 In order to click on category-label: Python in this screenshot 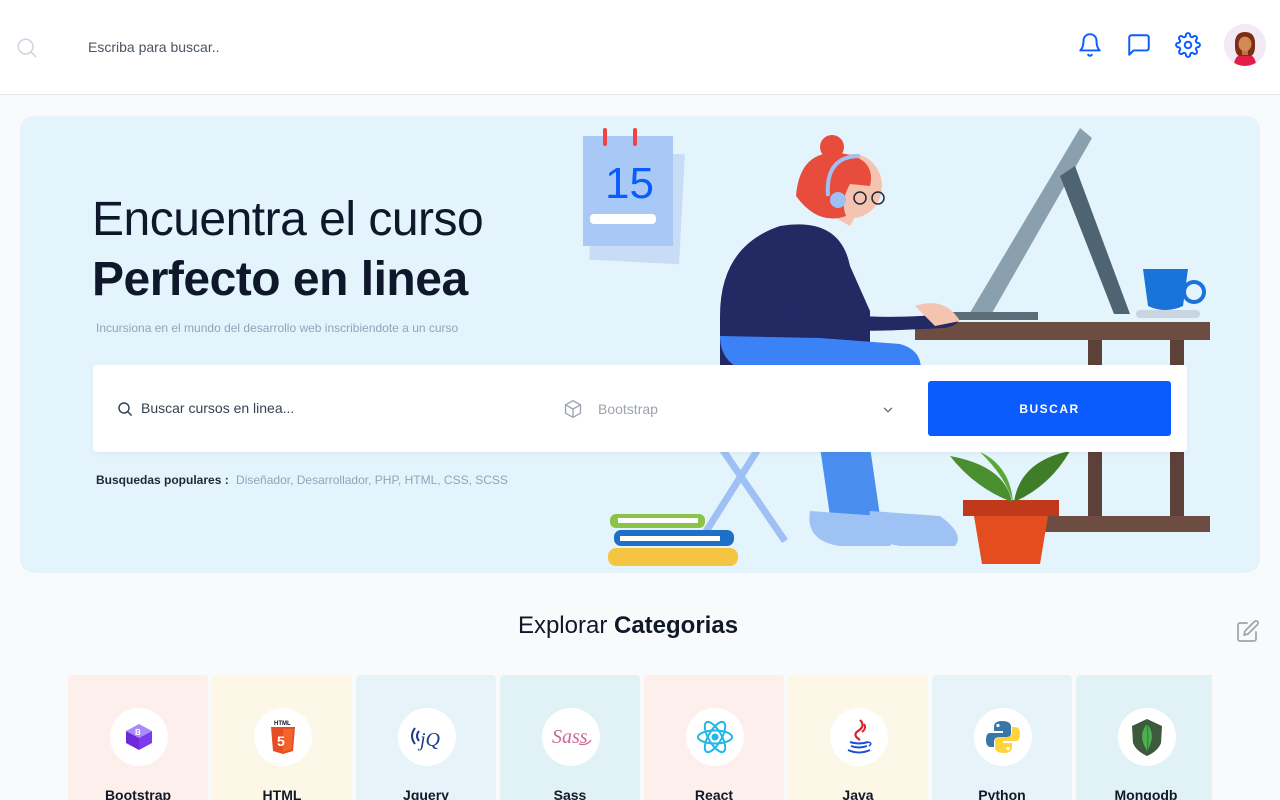, I will do `click(1002, 793)`.